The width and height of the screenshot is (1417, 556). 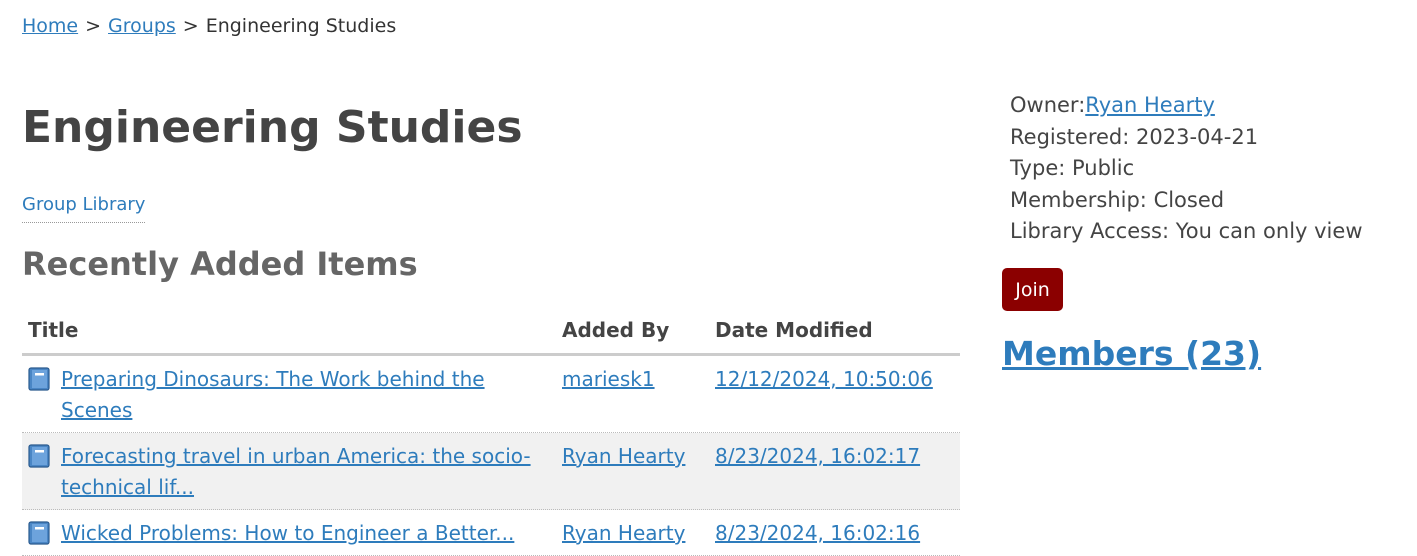 I want to click on column-header-date-modified: Date Modified, so click(x=834, y=334).